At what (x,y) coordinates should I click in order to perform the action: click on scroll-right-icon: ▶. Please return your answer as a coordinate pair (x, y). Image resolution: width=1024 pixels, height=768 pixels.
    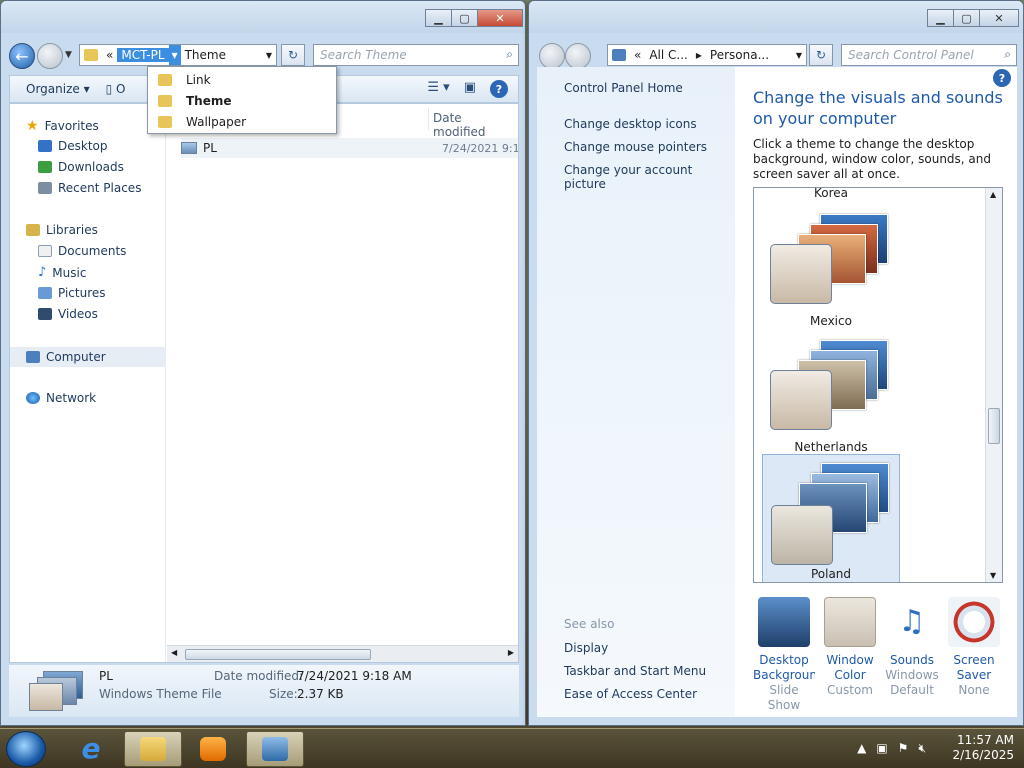
    Looking at the image, I should click on (511, 652).